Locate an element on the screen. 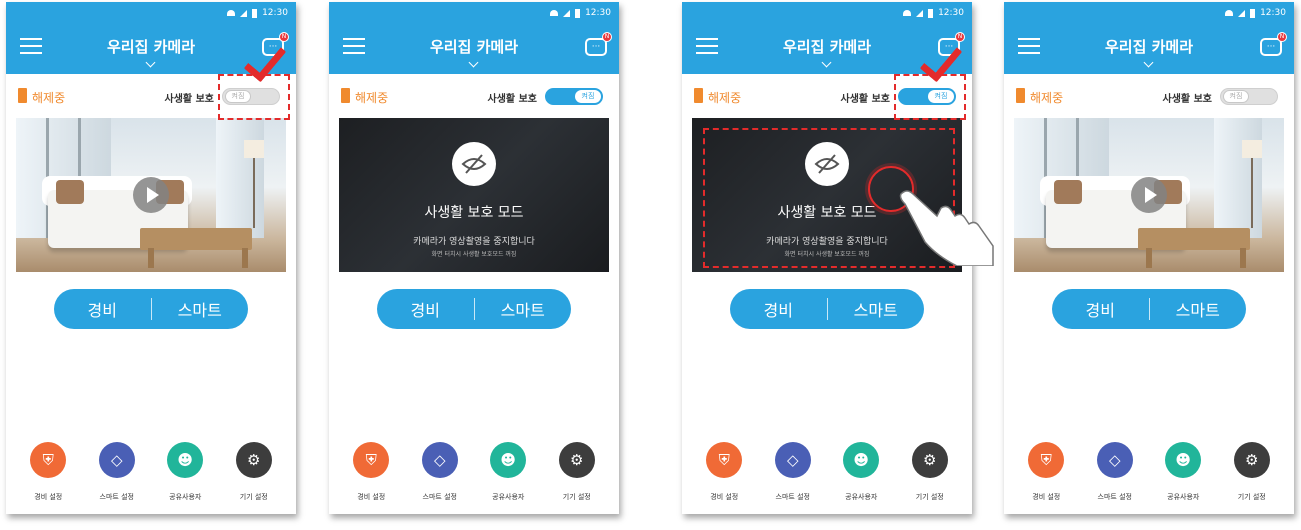 The width and height of the screenshot is (1301, 530). eye-off-icon is located at coordinates (474, 164).